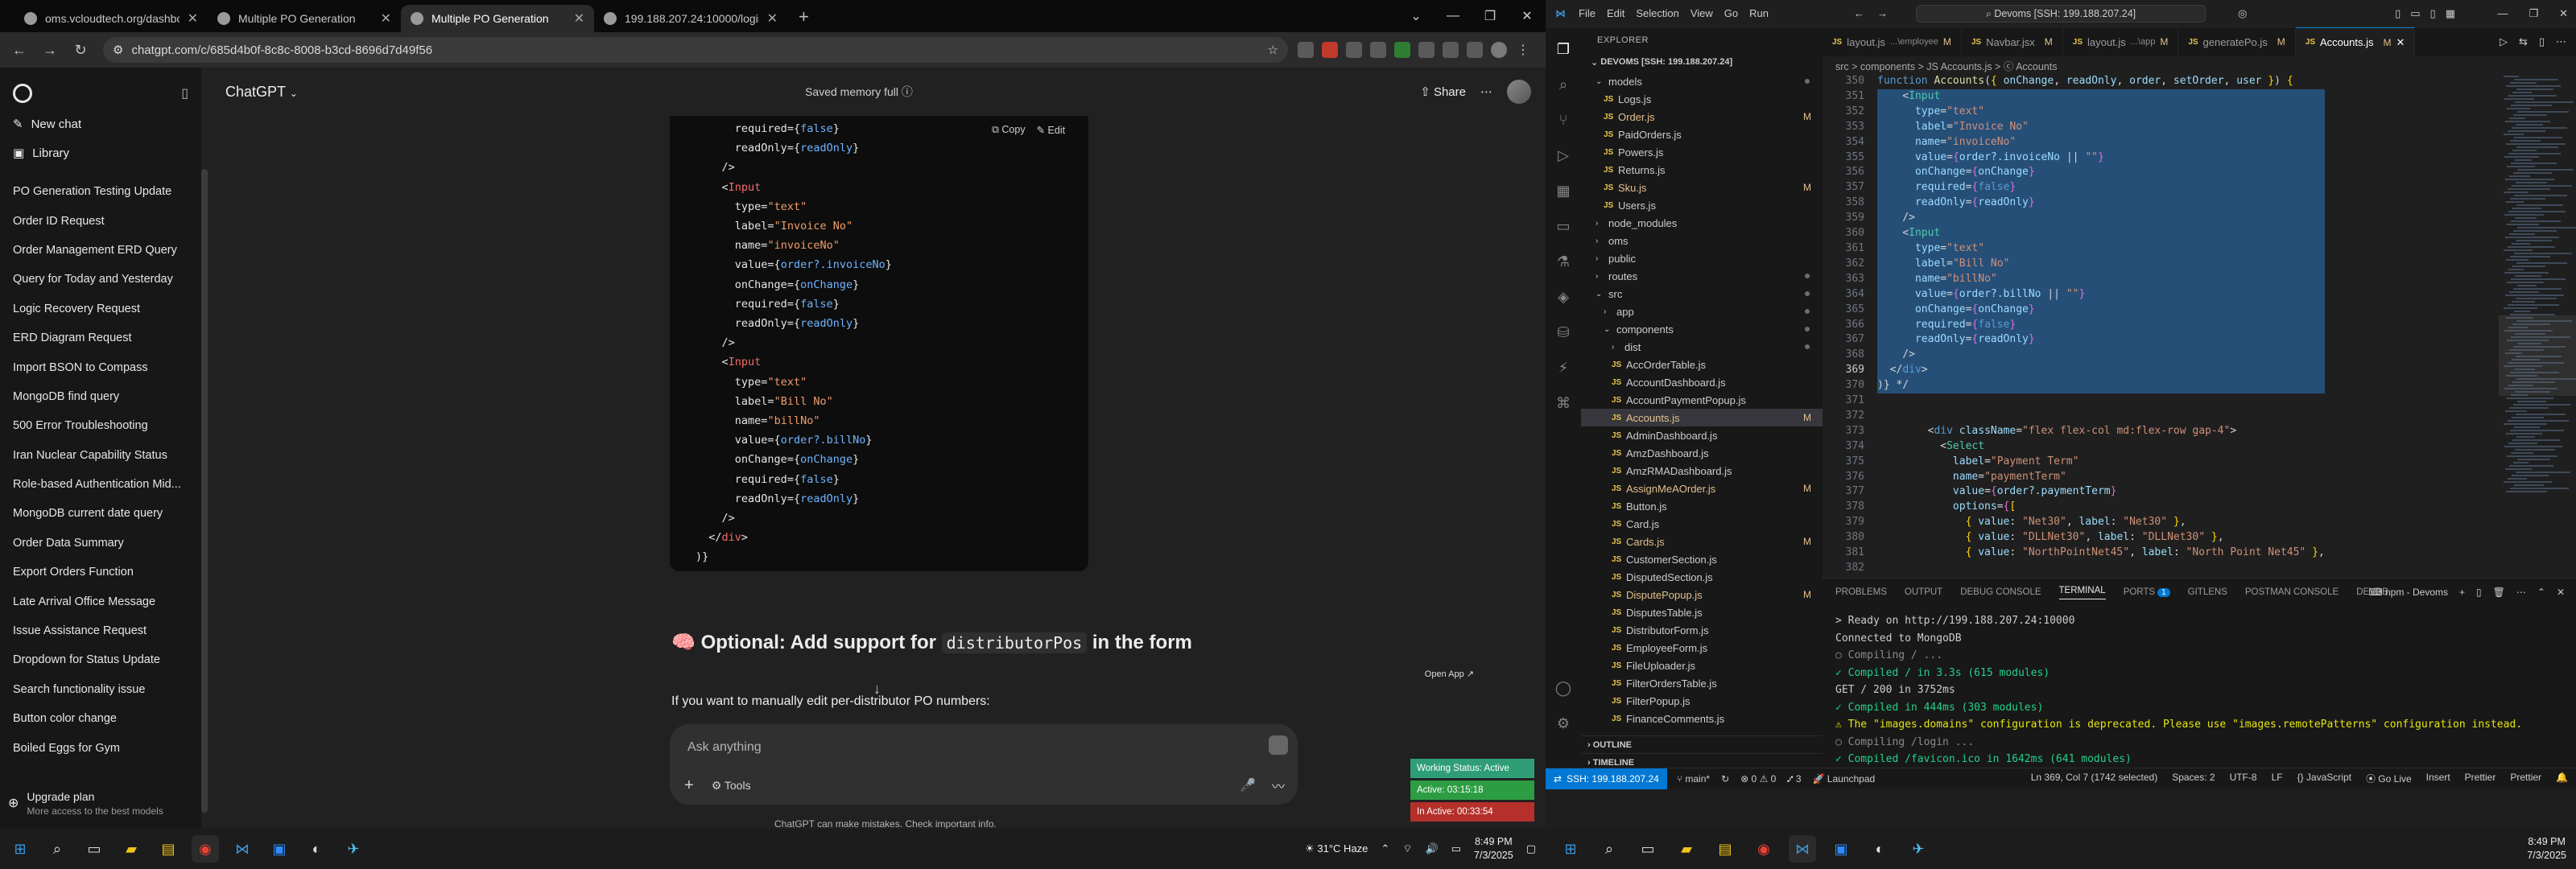  What do you see at coordinates (111, 18) in the screenshot?
I see `chrome-tab-oms-dashboard: oms.vcloudtech.org/dashboard ✕` at bounding box center [111, 18].